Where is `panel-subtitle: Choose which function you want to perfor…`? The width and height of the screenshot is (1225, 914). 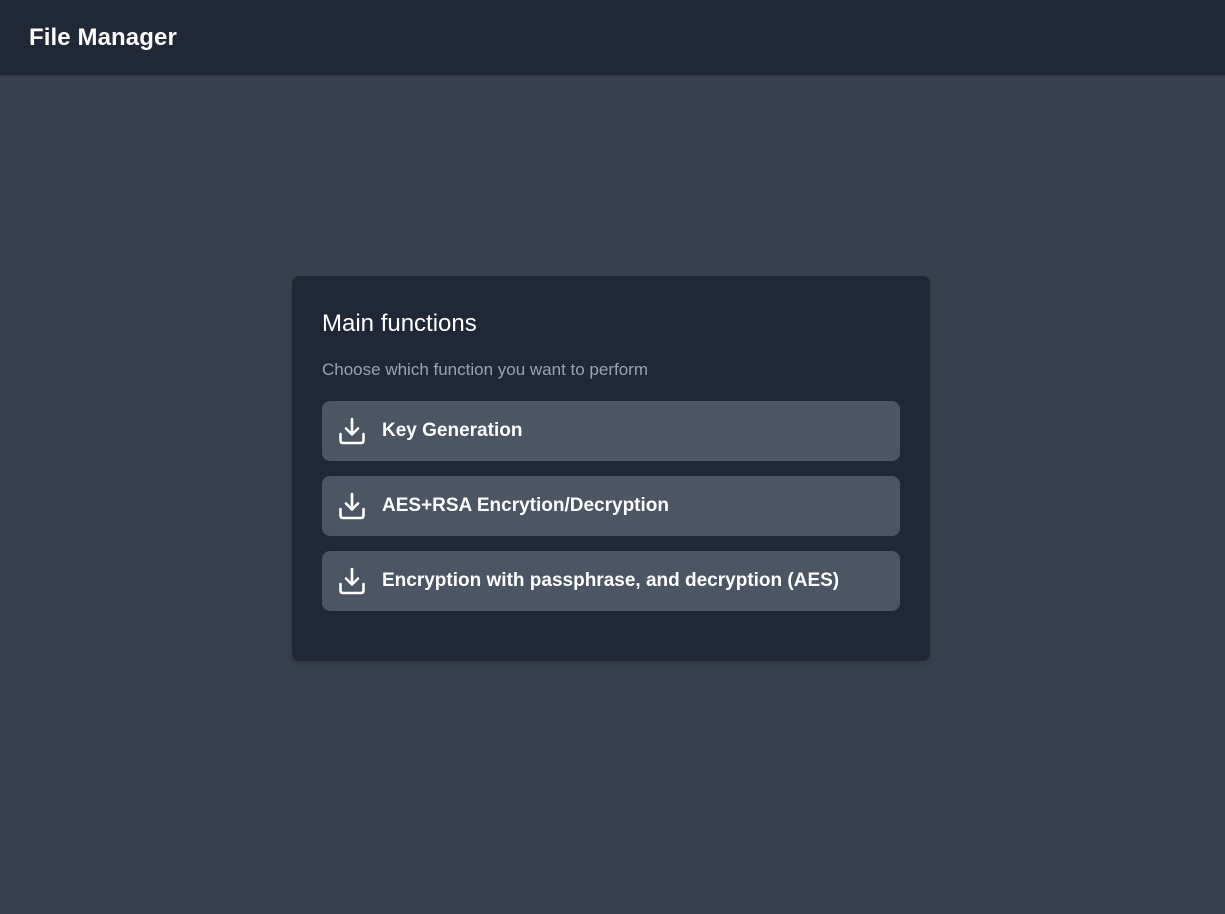 panel-subtitle: Choose which function you want to perfor… is located at coordinates (485, 369).